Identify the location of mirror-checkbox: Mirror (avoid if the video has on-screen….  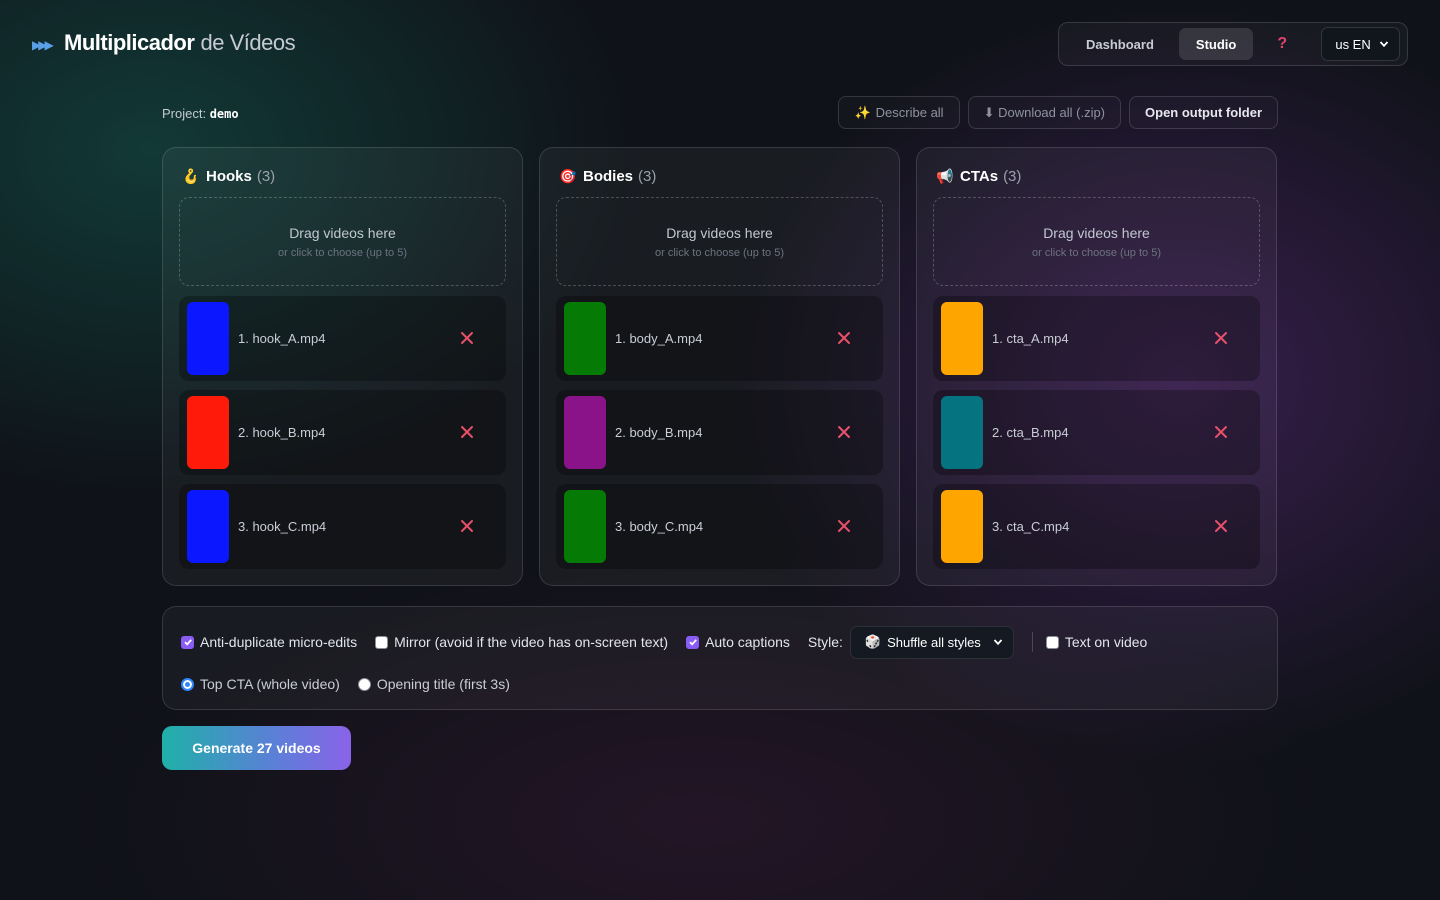
(521, 642).